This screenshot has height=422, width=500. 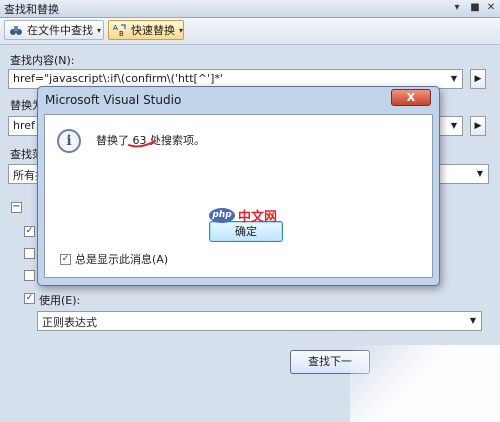 I want to click on find-in-files-label: 在文件中查找, so click(x=60, y=30).